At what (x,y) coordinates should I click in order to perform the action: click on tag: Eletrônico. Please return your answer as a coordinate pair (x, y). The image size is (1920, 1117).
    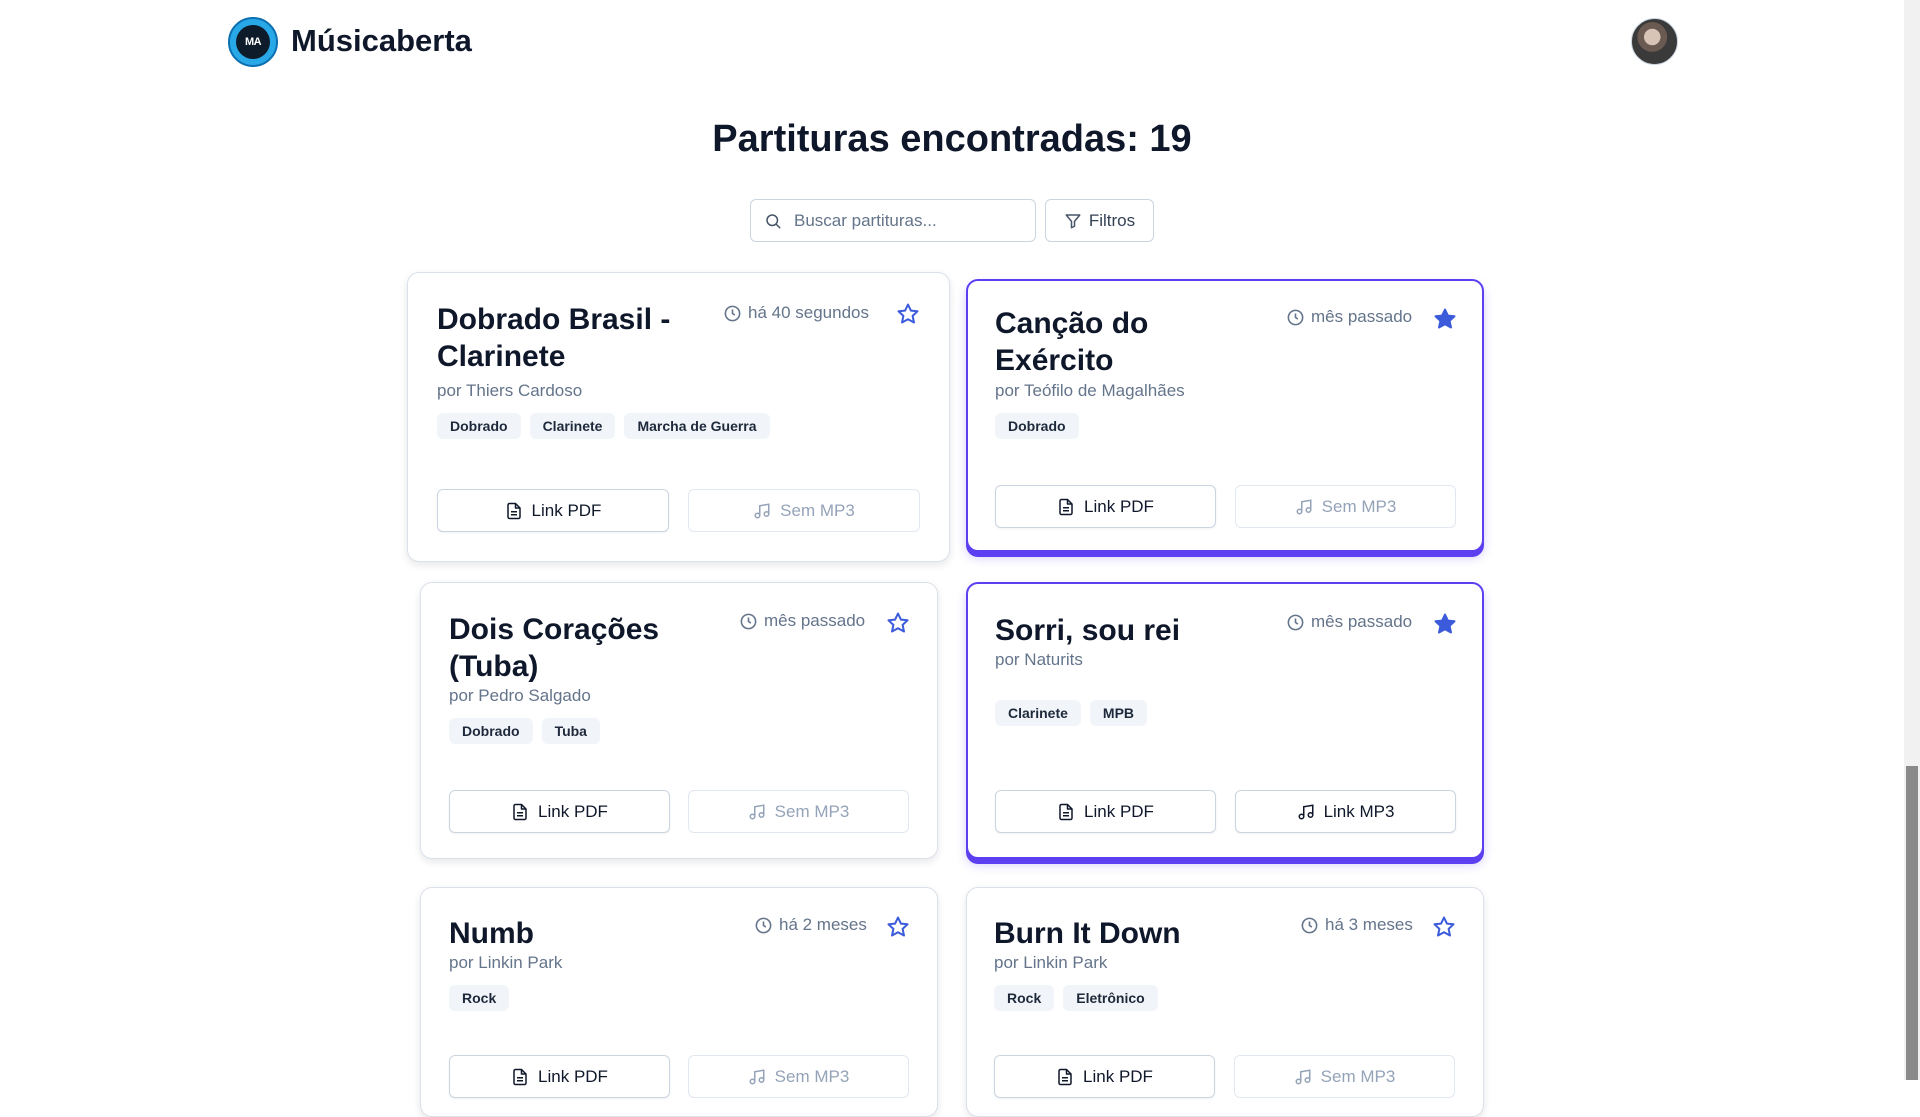
    Looking at the image, I should click on (1110, 998).